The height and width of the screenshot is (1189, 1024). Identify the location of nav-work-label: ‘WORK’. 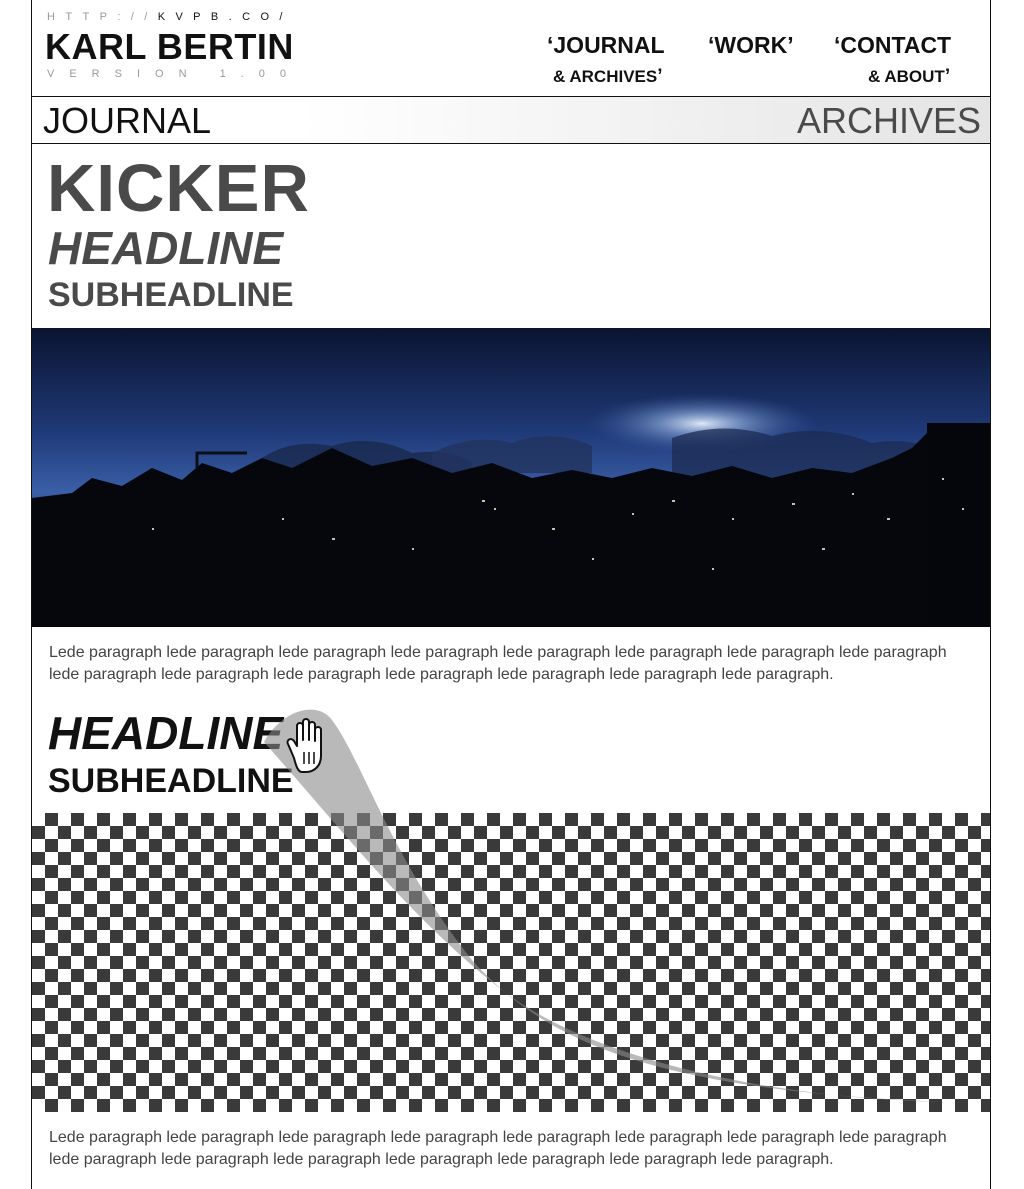
(751, 45).